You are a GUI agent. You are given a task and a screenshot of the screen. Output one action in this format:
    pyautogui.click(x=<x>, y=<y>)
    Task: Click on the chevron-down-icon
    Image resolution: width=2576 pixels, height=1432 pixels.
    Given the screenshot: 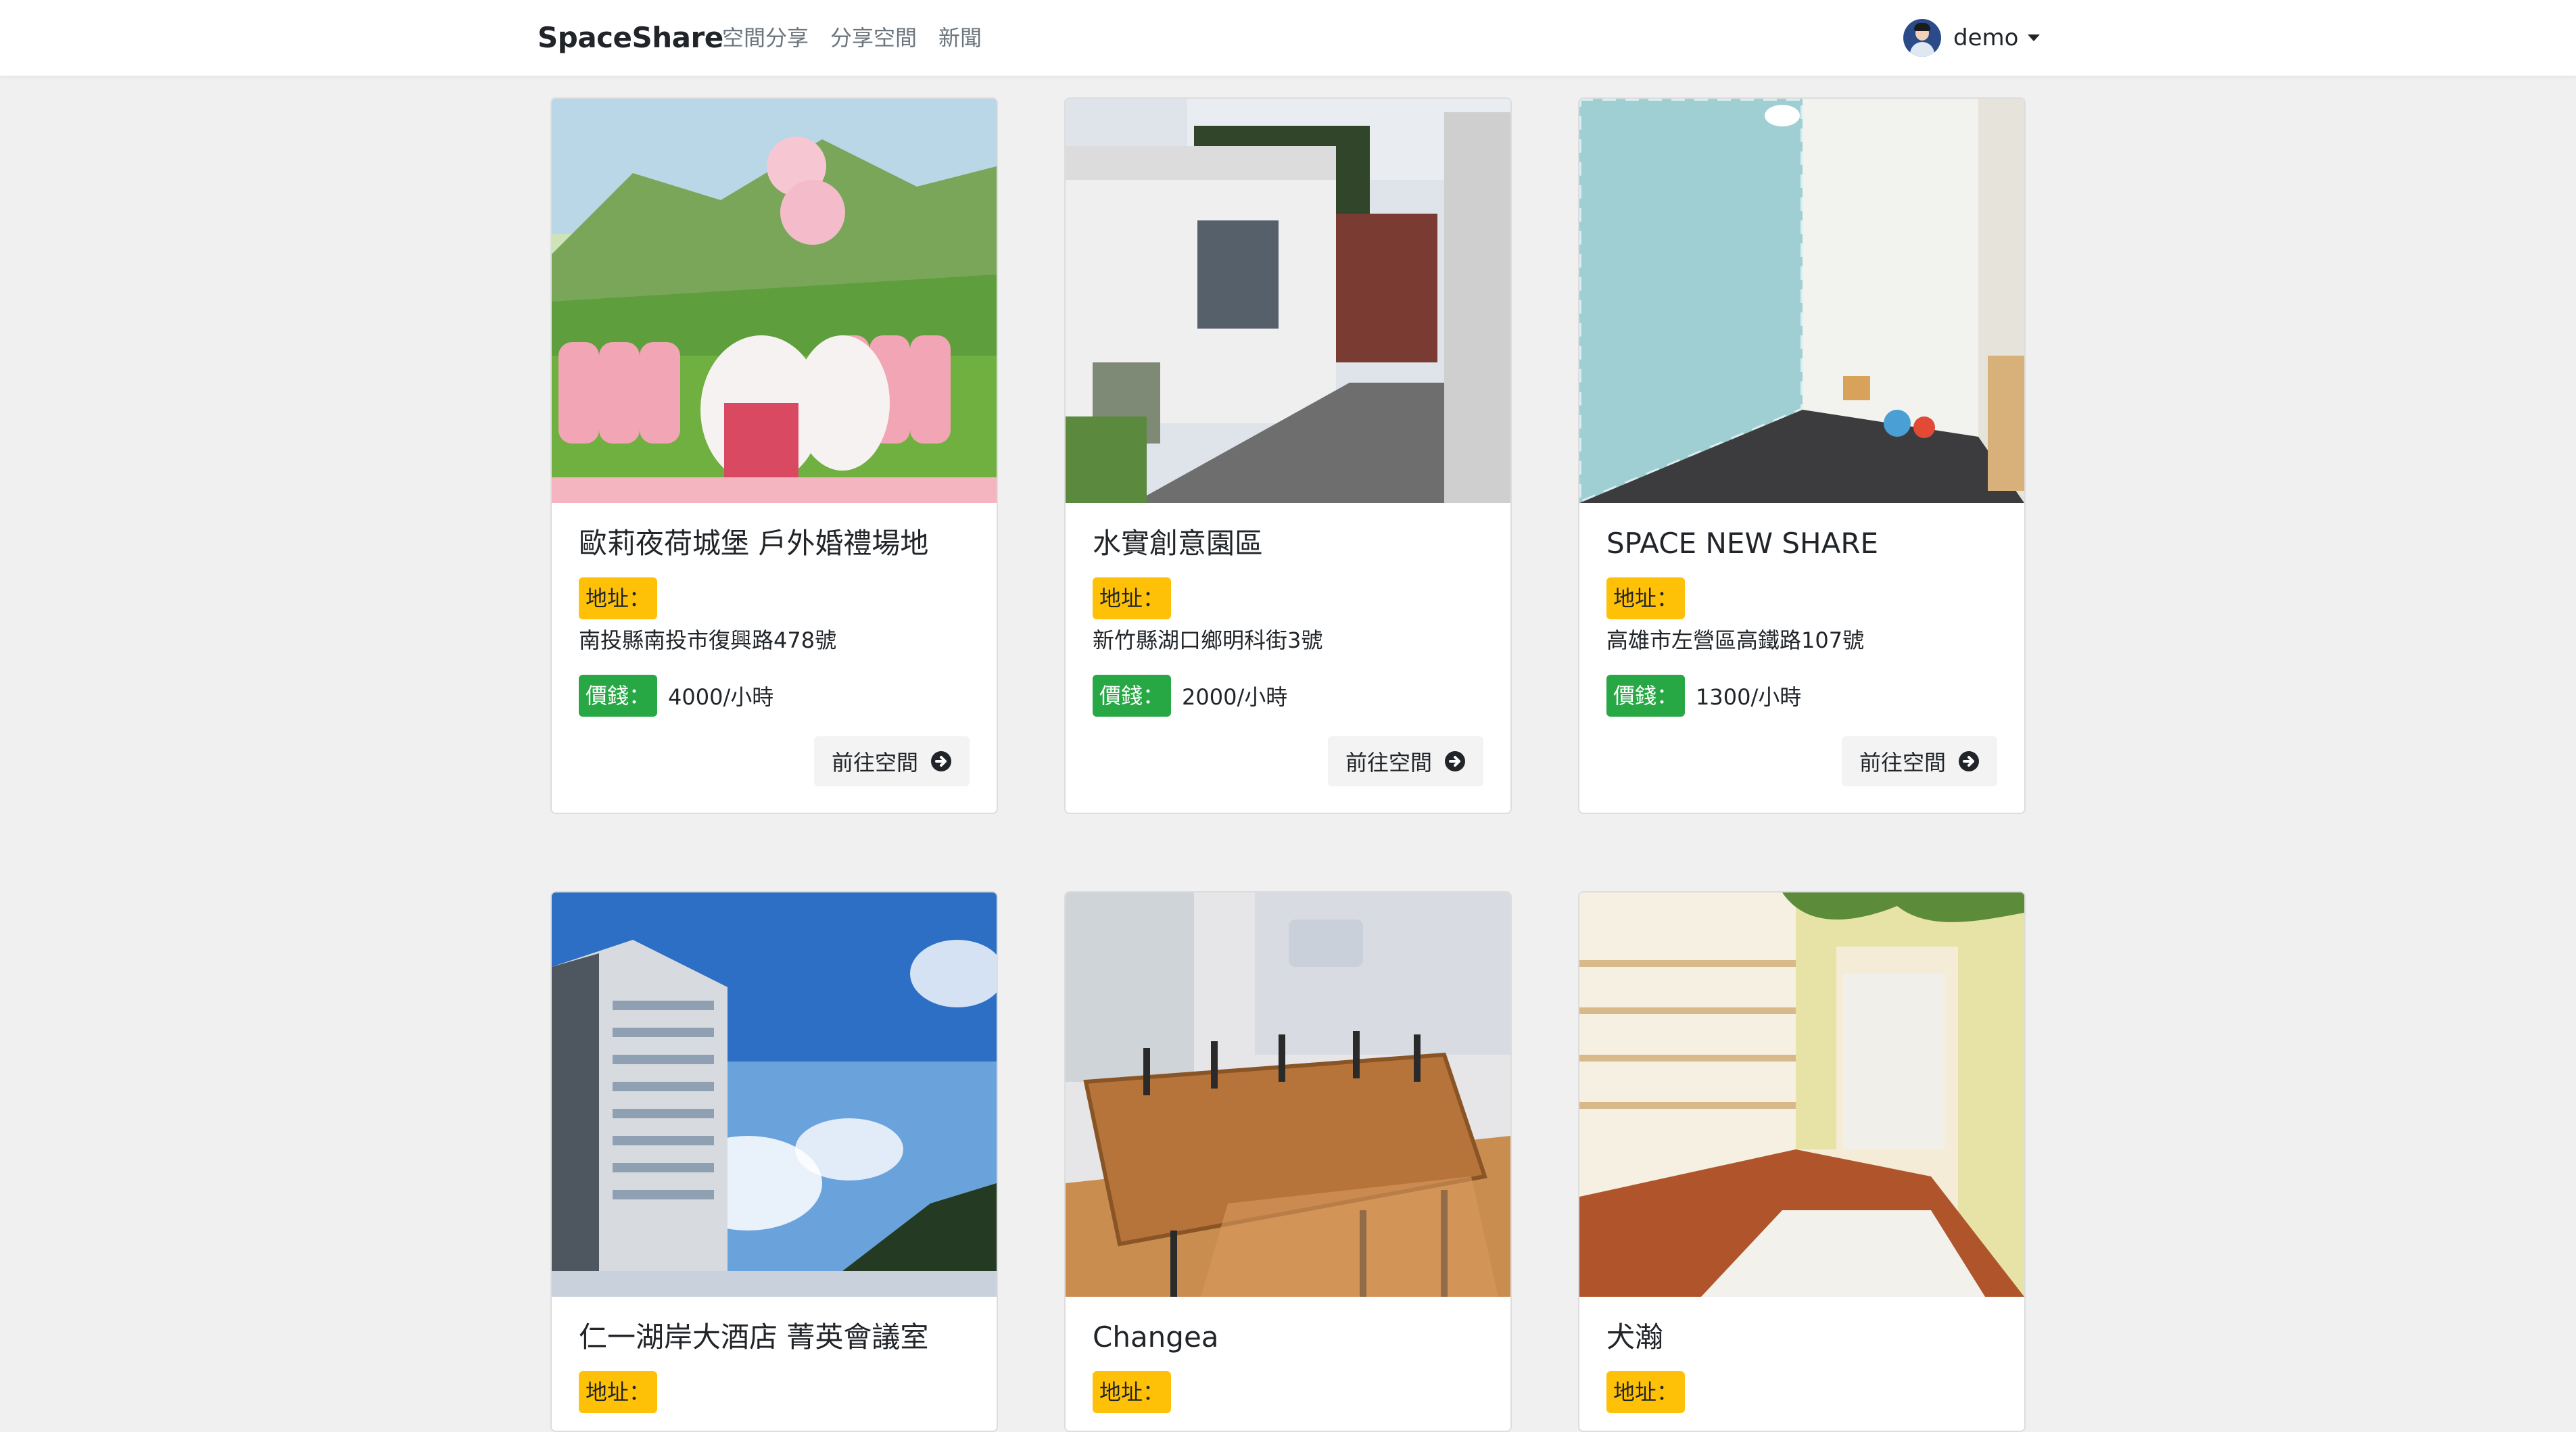 What is the action you would take?
    pyautogui.click(x=2034, y=37)
    